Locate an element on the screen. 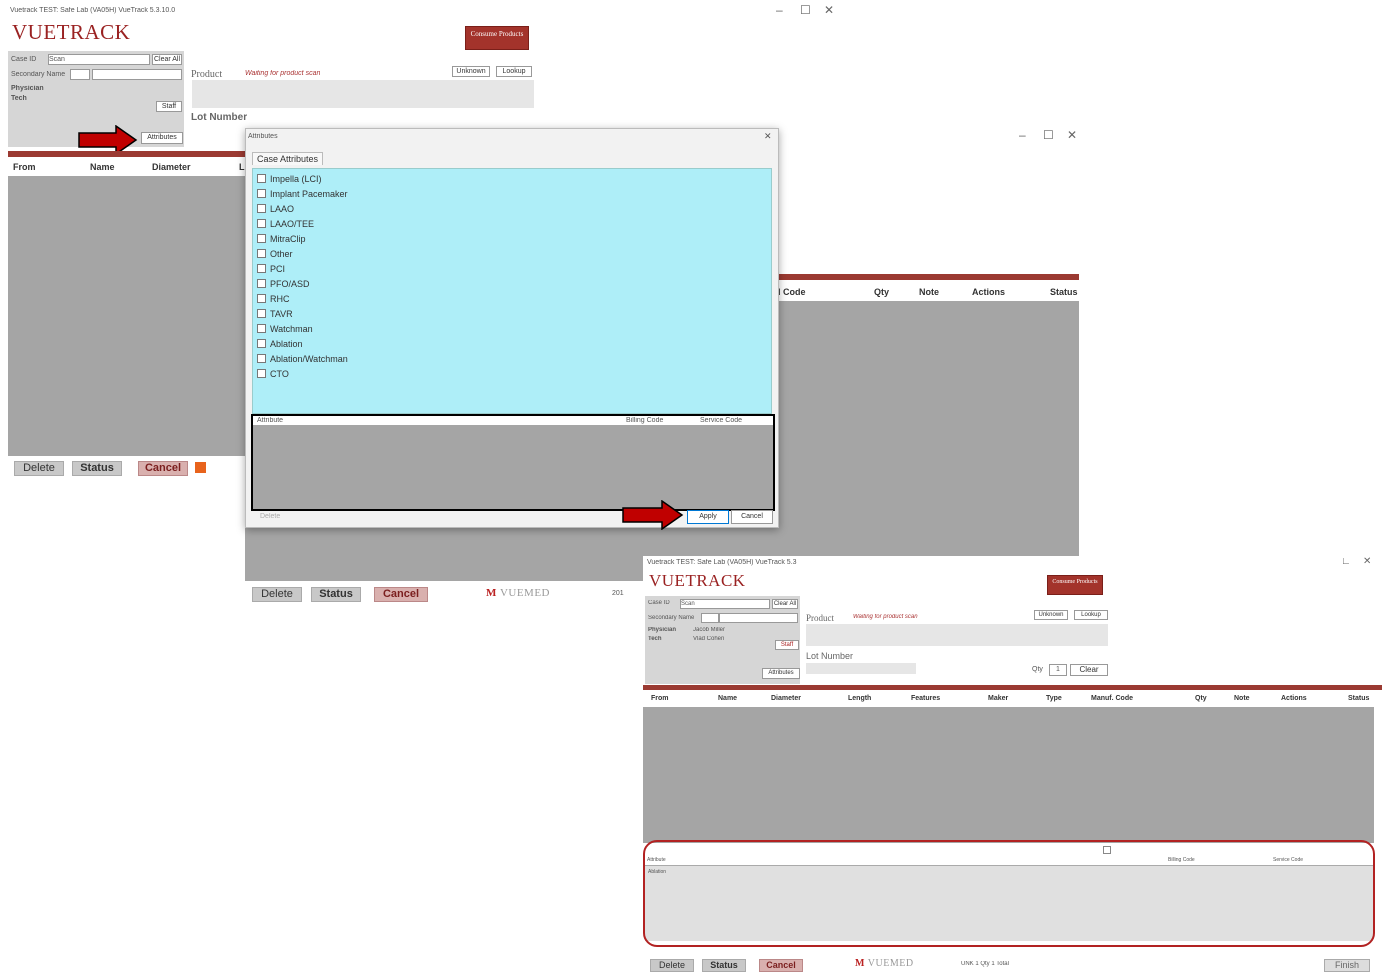 The width and height of the screenshot is (1382, 972). product-area is located at coordinates (957, 635).